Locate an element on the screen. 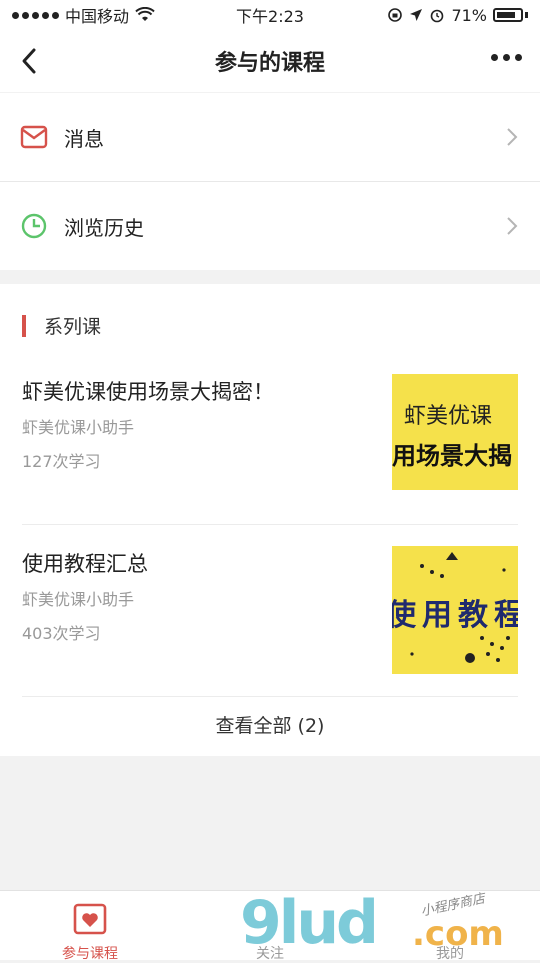 The height and width of the screenshot is (963, 540). section-header: 系列课 is located at coordinates (61, 325).